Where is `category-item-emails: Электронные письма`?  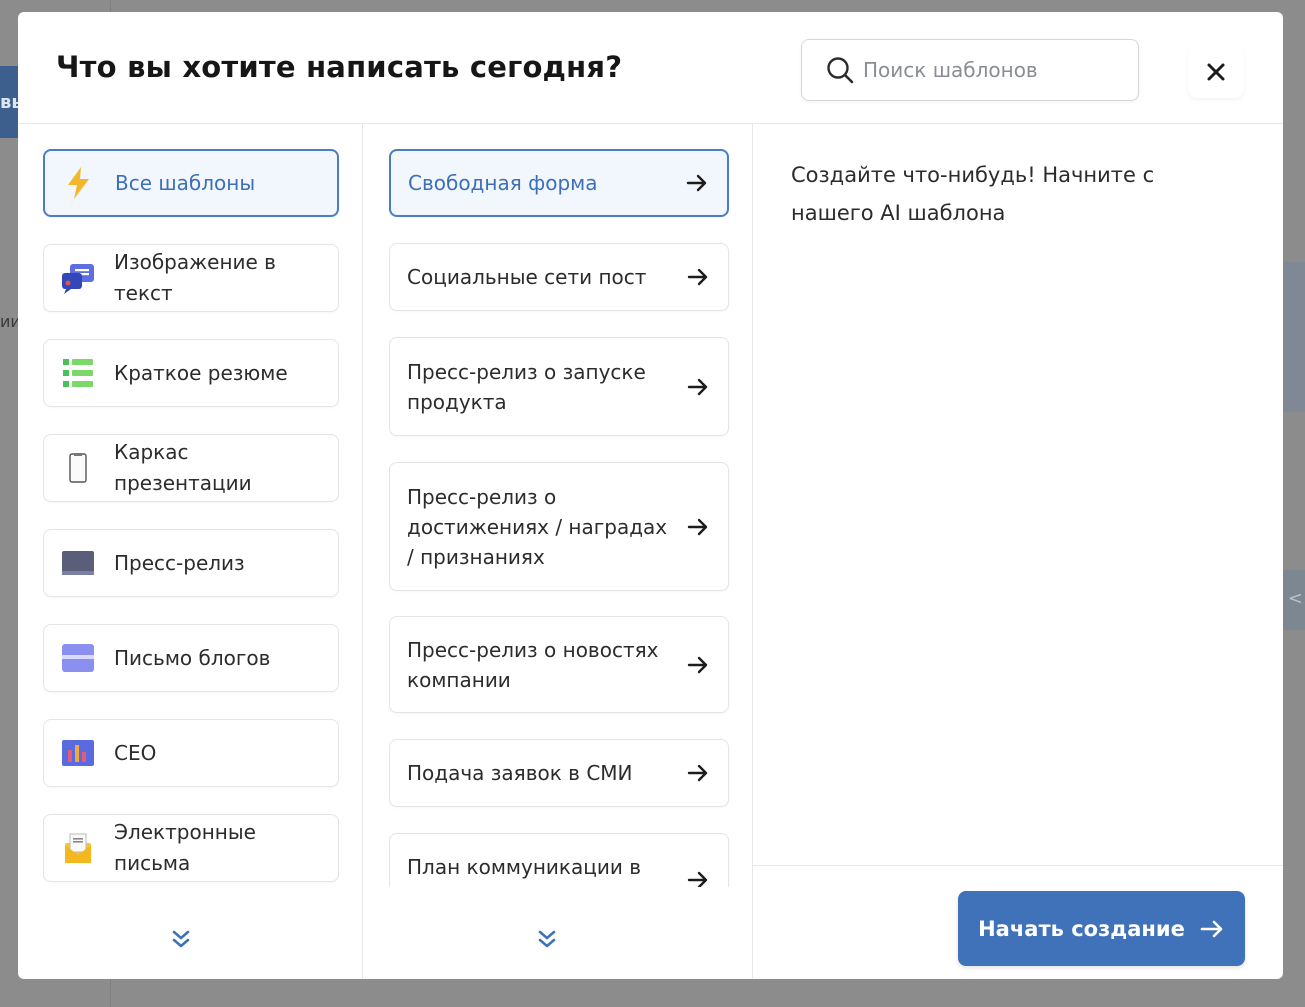 category-item-emails: Электронные письма is located at coordinates (191, 848).